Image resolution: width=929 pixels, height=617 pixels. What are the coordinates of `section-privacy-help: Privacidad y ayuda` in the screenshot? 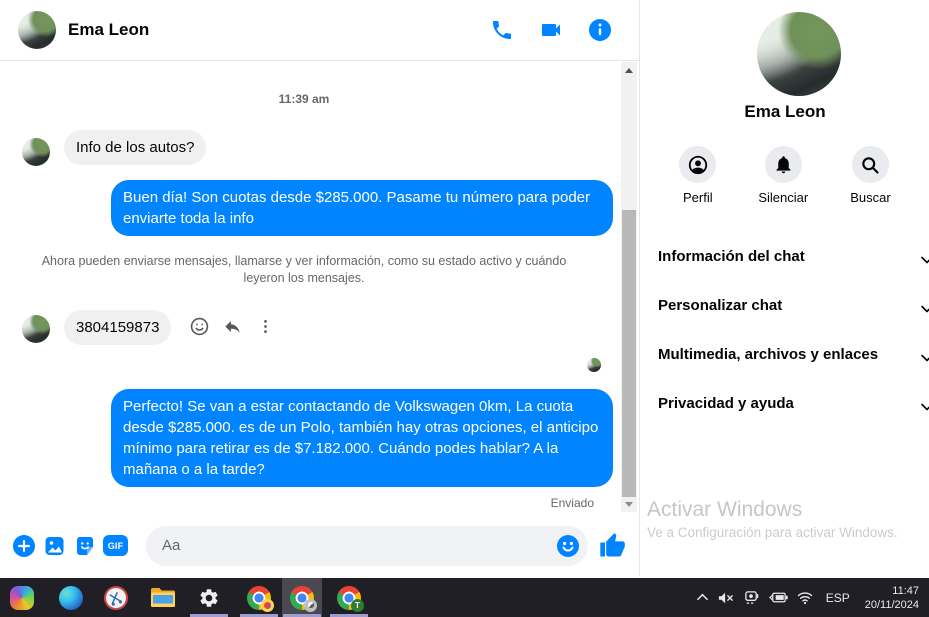 It's located at (784, 403).